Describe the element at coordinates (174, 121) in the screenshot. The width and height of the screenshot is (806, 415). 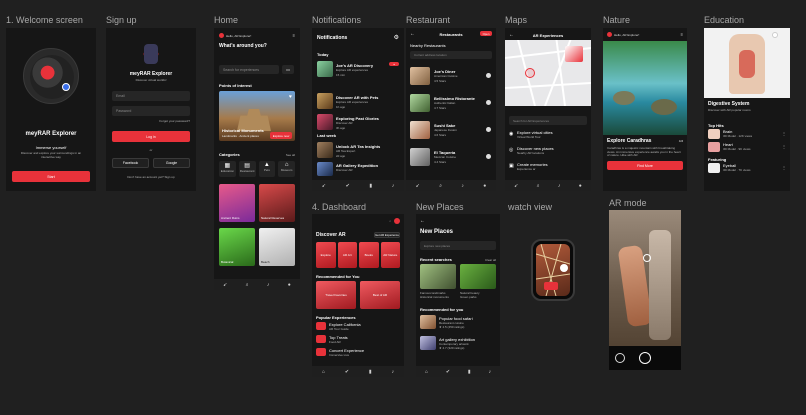
I see `forgot-password-link: Forgot your password?` at that location.